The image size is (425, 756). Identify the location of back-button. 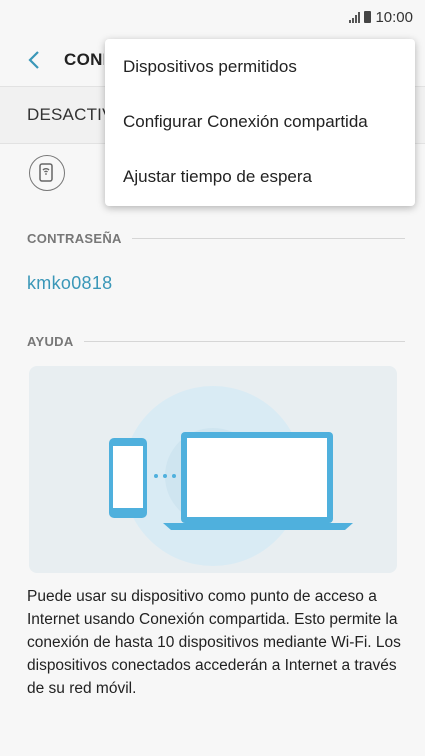
(34, 60).